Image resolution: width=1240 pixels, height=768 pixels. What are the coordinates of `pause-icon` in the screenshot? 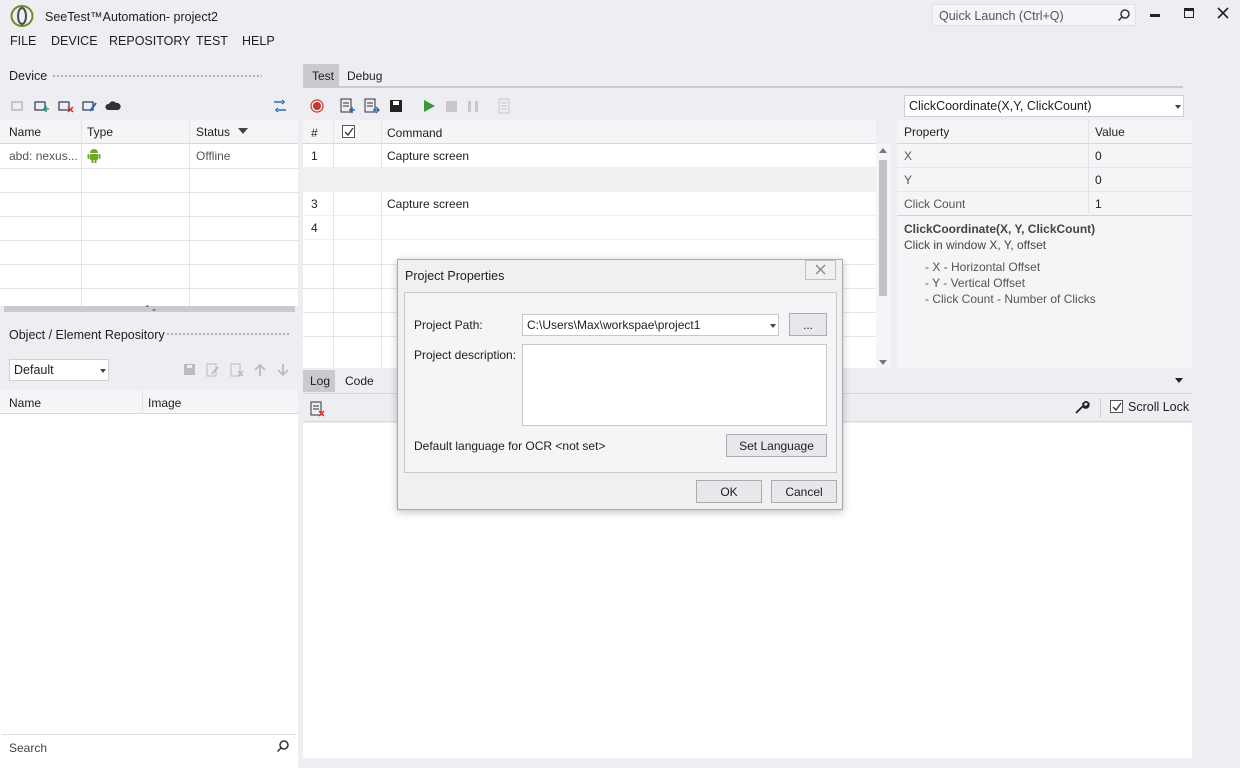 It's located at (474, 106).